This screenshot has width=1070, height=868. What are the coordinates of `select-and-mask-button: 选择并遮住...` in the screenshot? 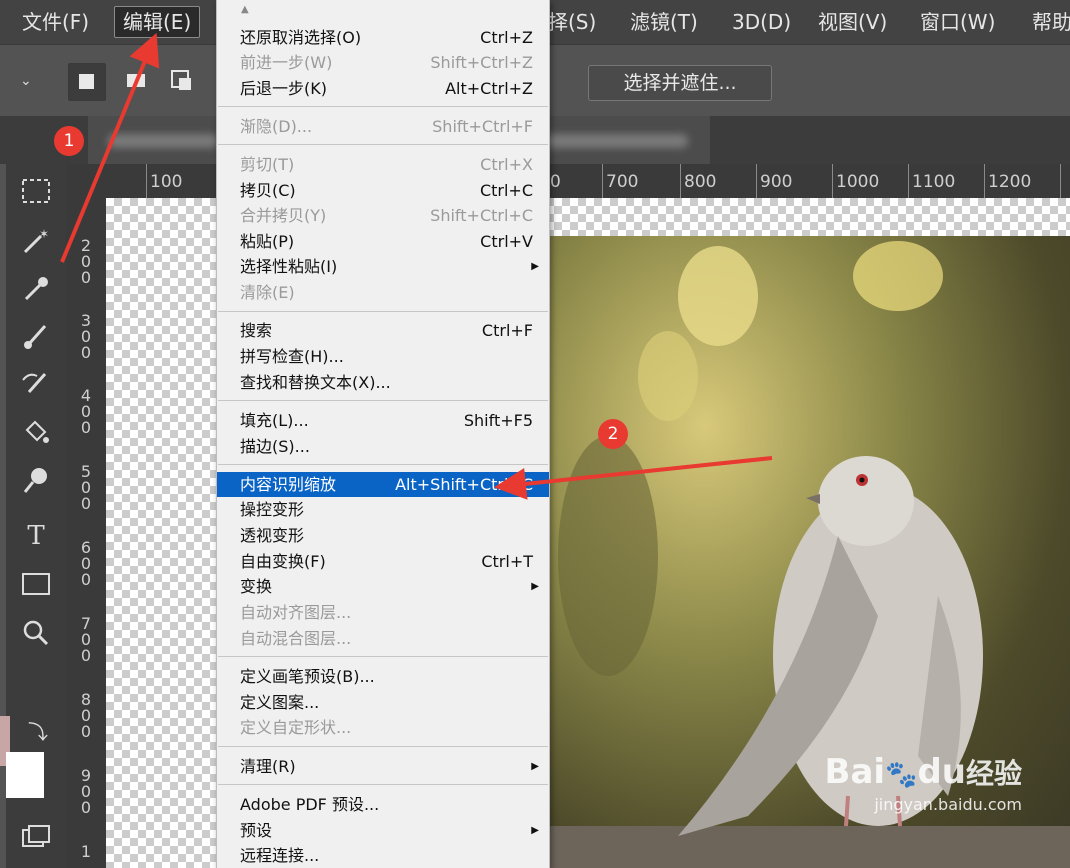 It's located at (680, 83).